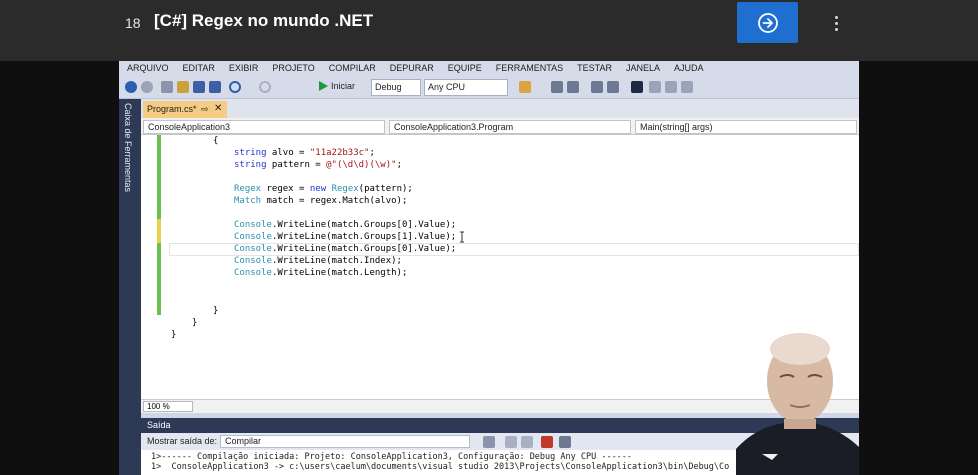 This screenshot has width=978, height=475. What do you see at coordinates (288, 153) in the screenshot?
I see `code-text-span: alvo =` at bounding box center [288, 153].